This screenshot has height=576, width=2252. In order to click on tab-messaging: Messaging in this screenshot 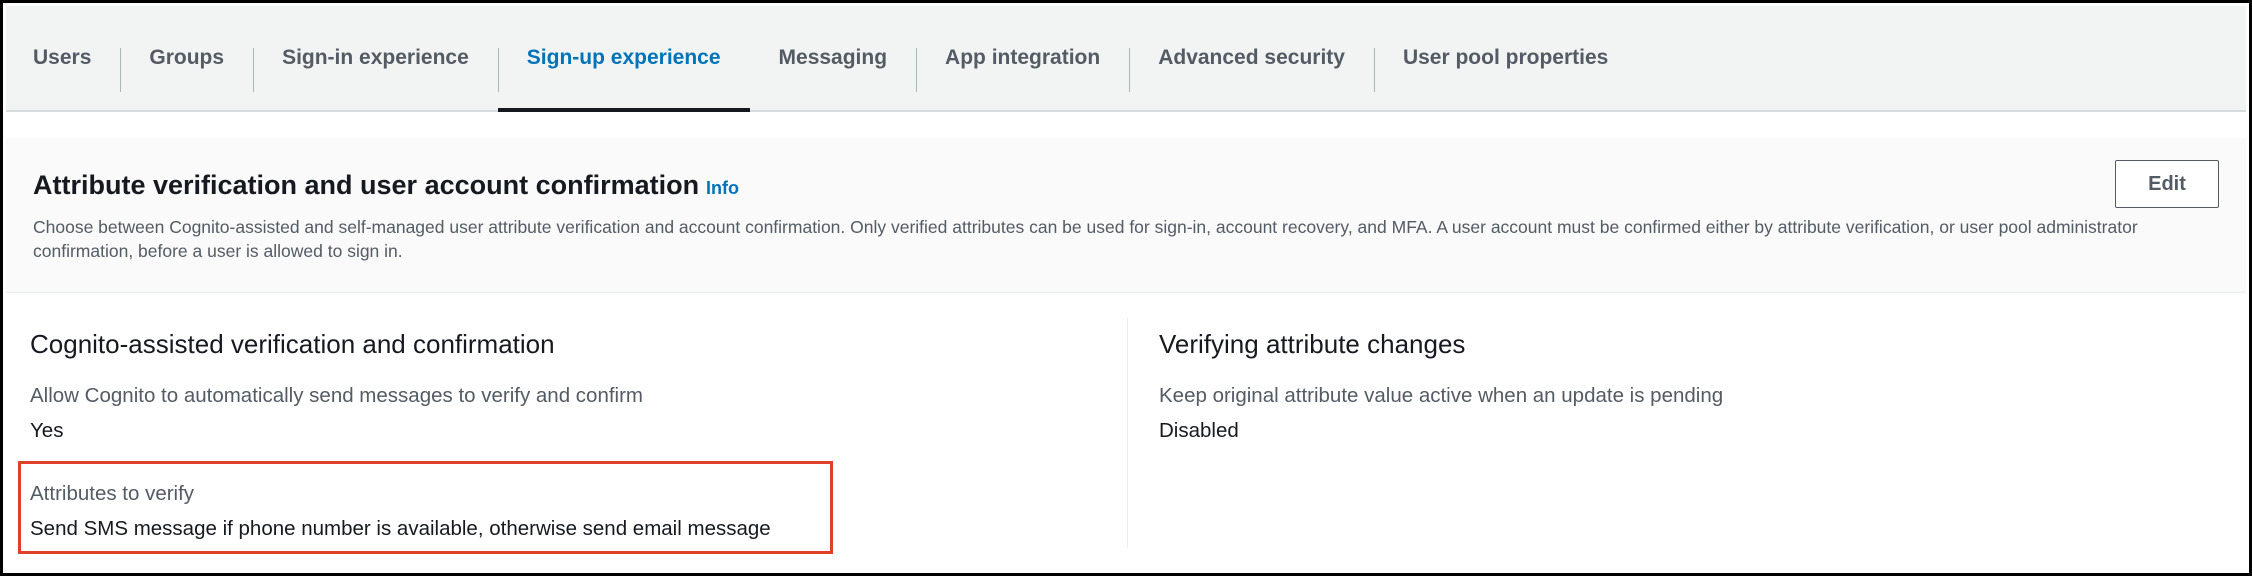, I will do `click(833, 58)`.